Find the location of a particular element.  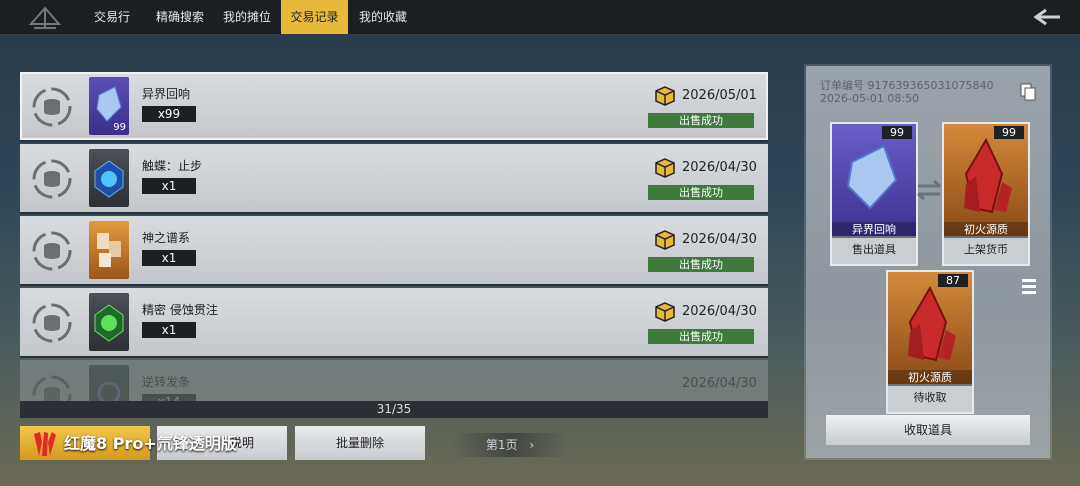

item-name: 精密 侵蚀贯注 is located at coordinates (180, 310).